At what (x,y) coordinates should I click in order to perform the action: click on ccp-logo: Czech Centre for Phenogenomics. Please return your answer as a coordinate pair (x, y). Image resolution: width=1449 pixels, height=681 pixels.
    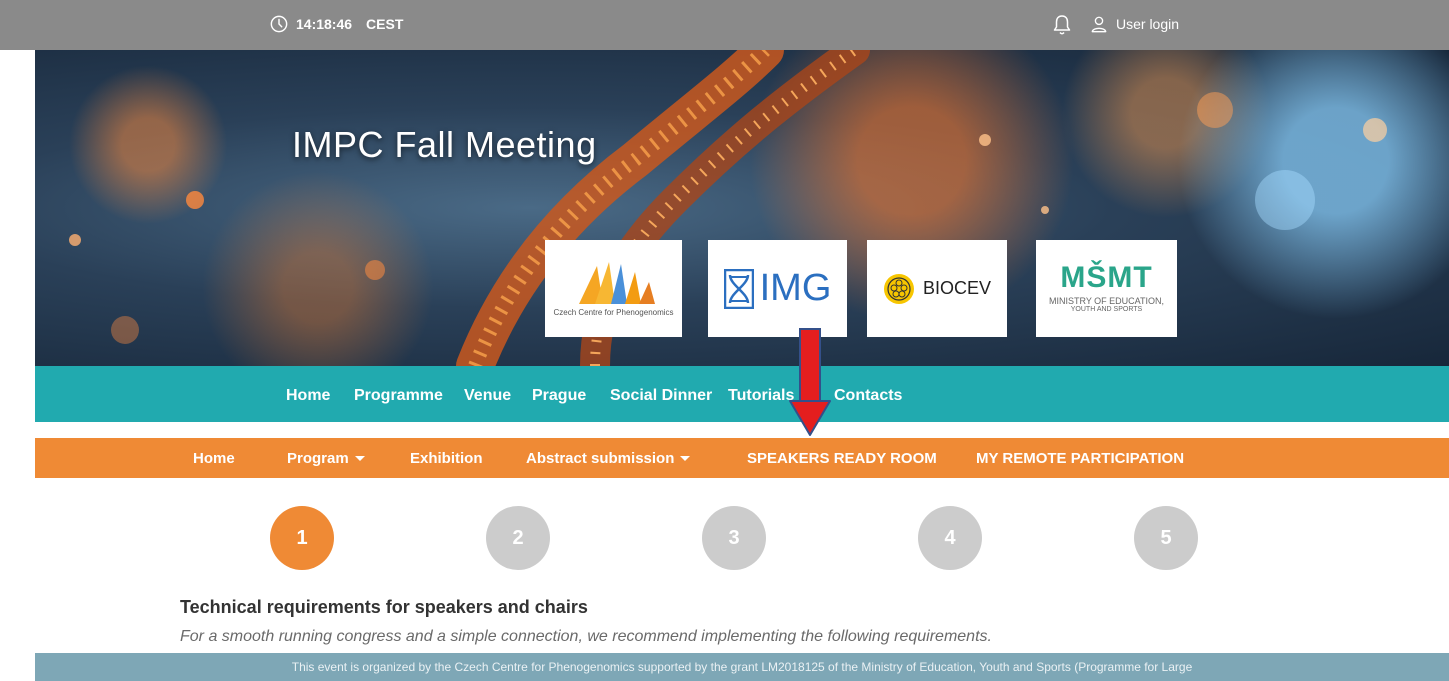
    Looking at the image, I should click on (613, 288).